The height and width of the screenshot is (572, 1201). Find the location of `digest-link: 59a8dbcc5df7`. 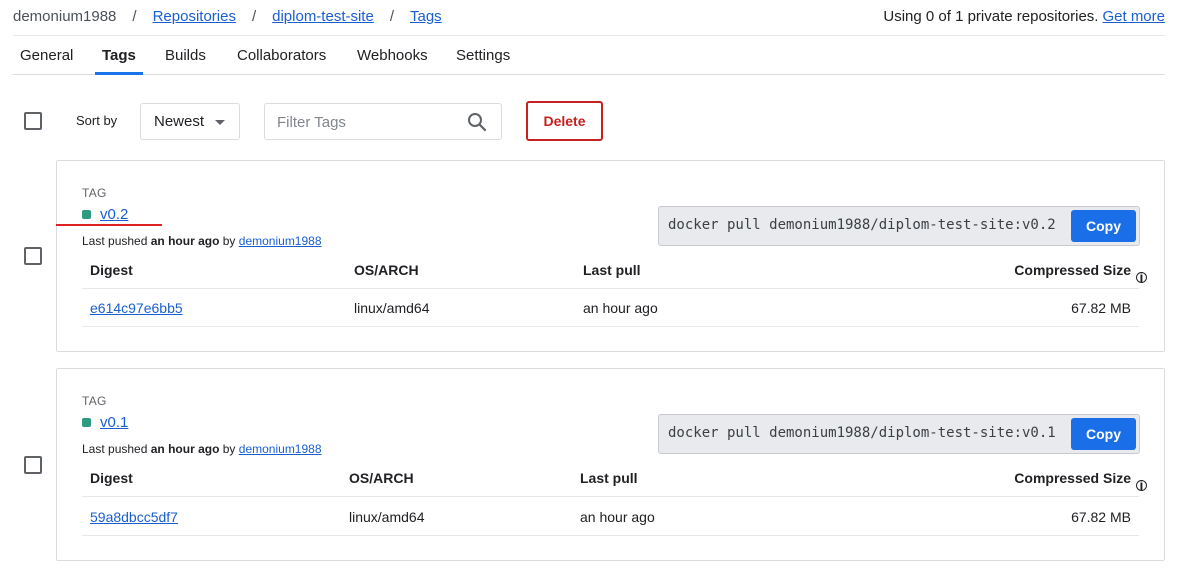

digest-link: 59a8dbcc5df7 is located at coordinates (134, 517).